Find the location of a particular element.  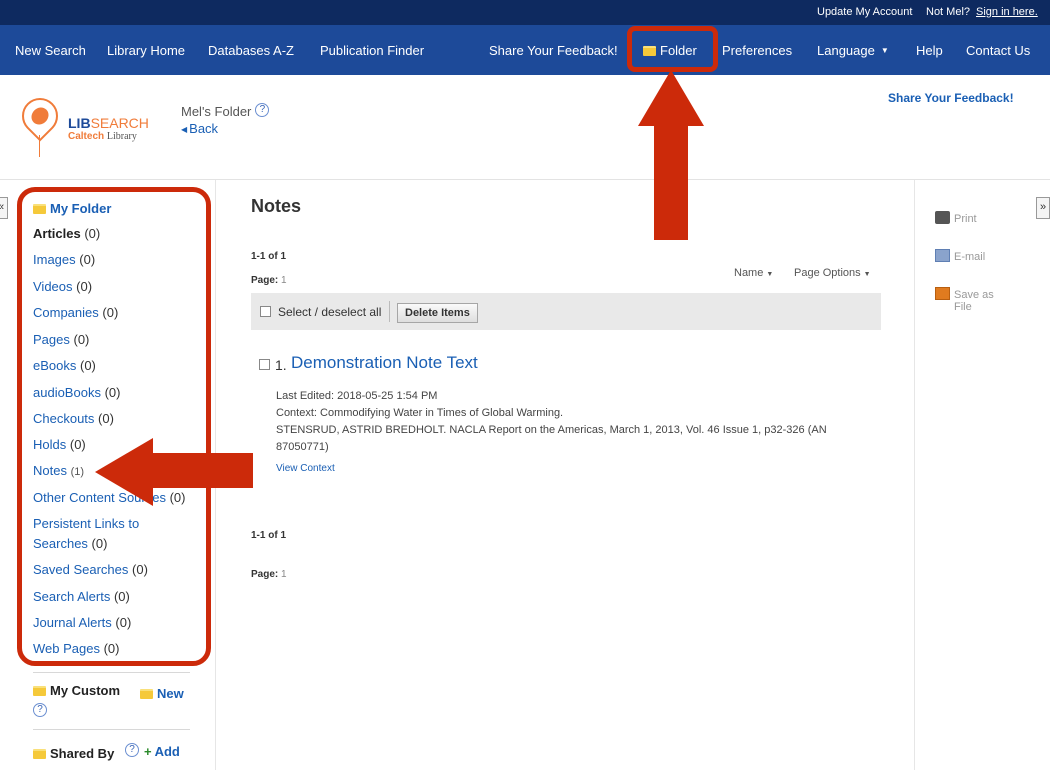

logo-library: Library is located at coordinates (121, 136).